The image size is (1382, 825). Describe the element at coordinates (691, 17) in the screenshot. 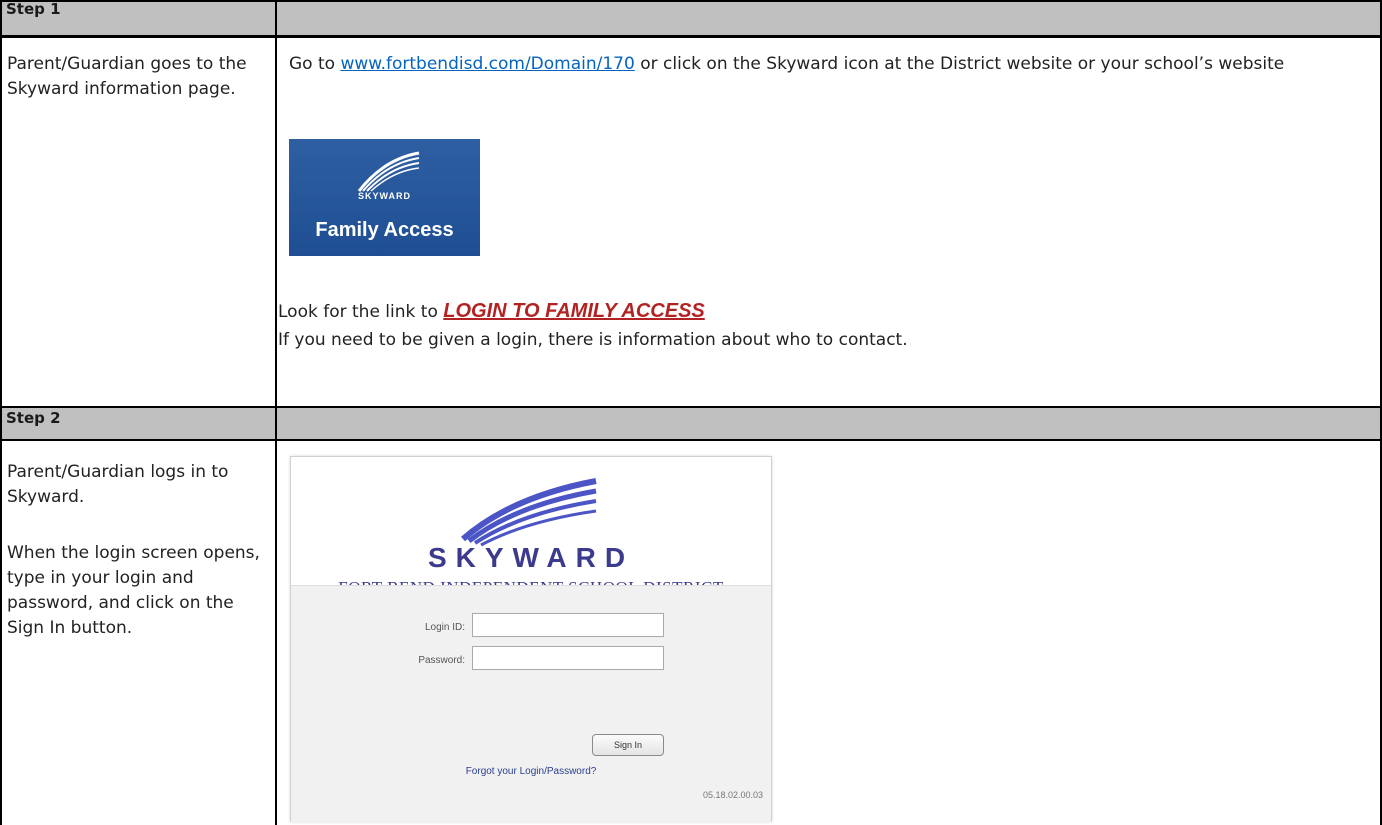

I see `step1-header-row` at that location.